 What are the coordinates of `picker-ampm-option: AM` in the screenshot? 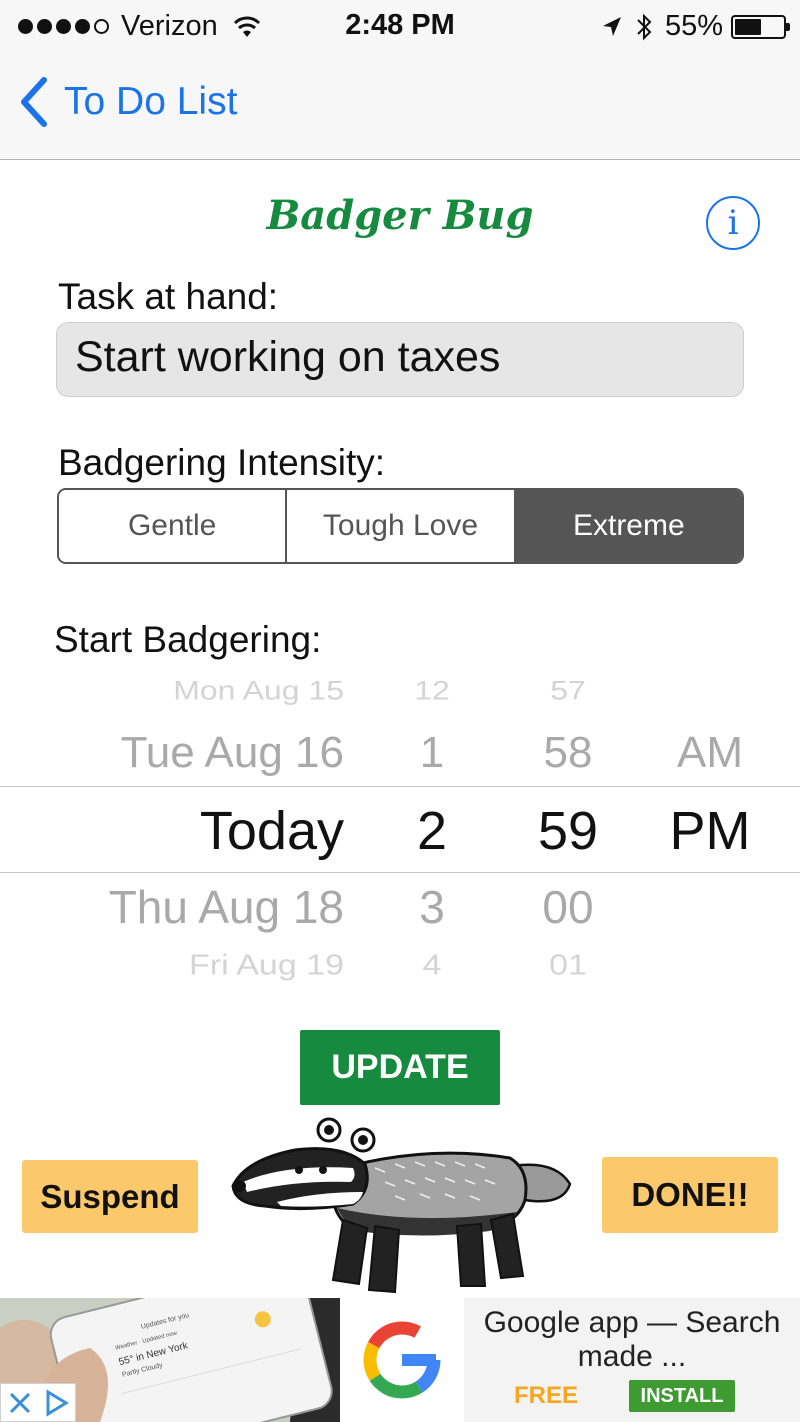 It's located at (710, 753).